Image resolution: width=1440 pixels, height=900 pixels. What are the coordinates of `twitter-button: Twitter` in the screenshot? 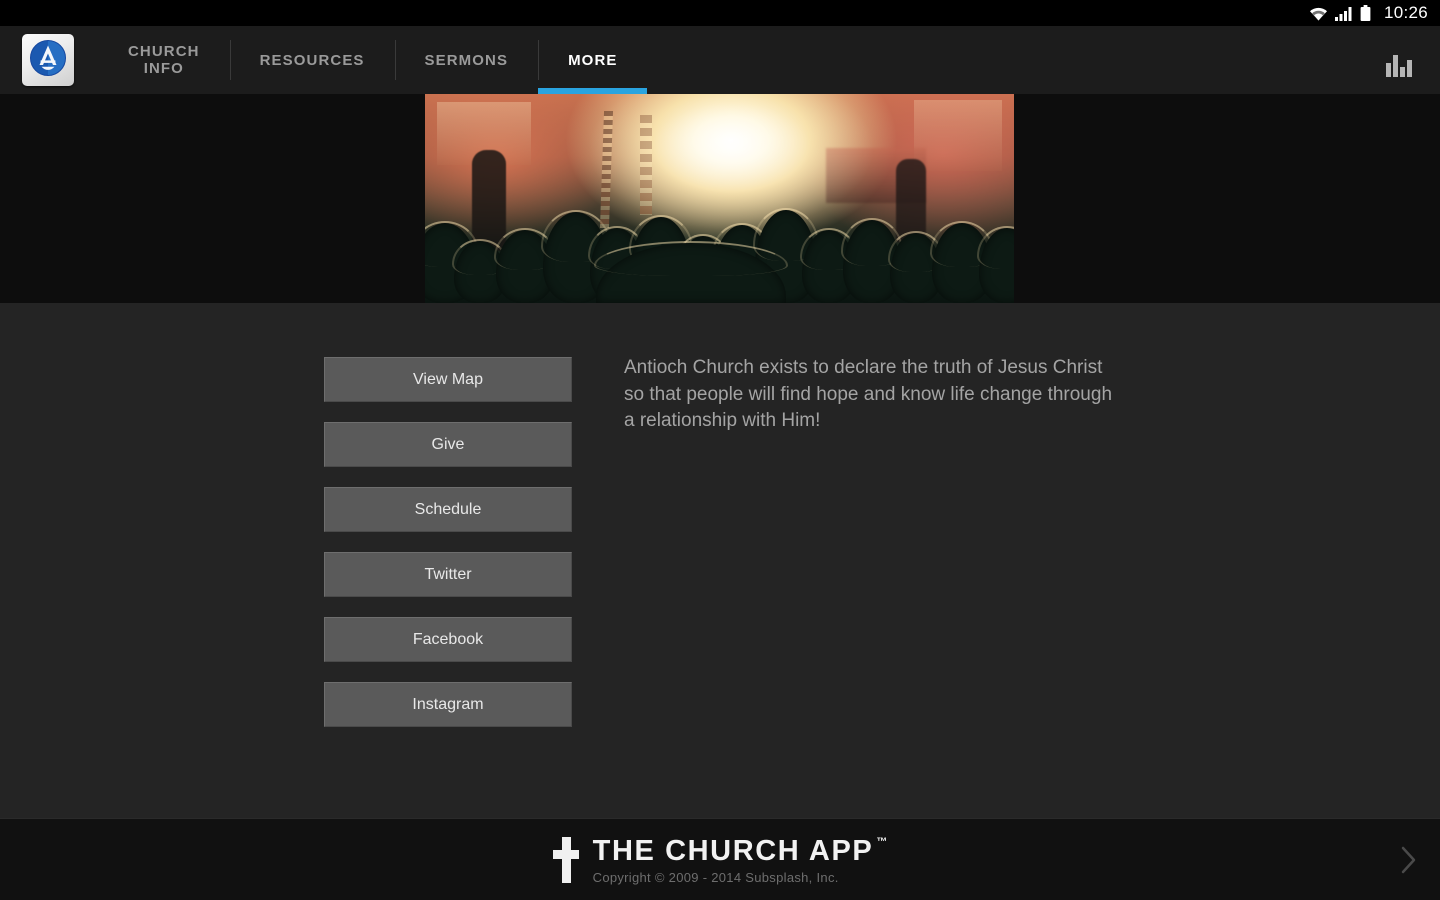 It's located at (448, 574).